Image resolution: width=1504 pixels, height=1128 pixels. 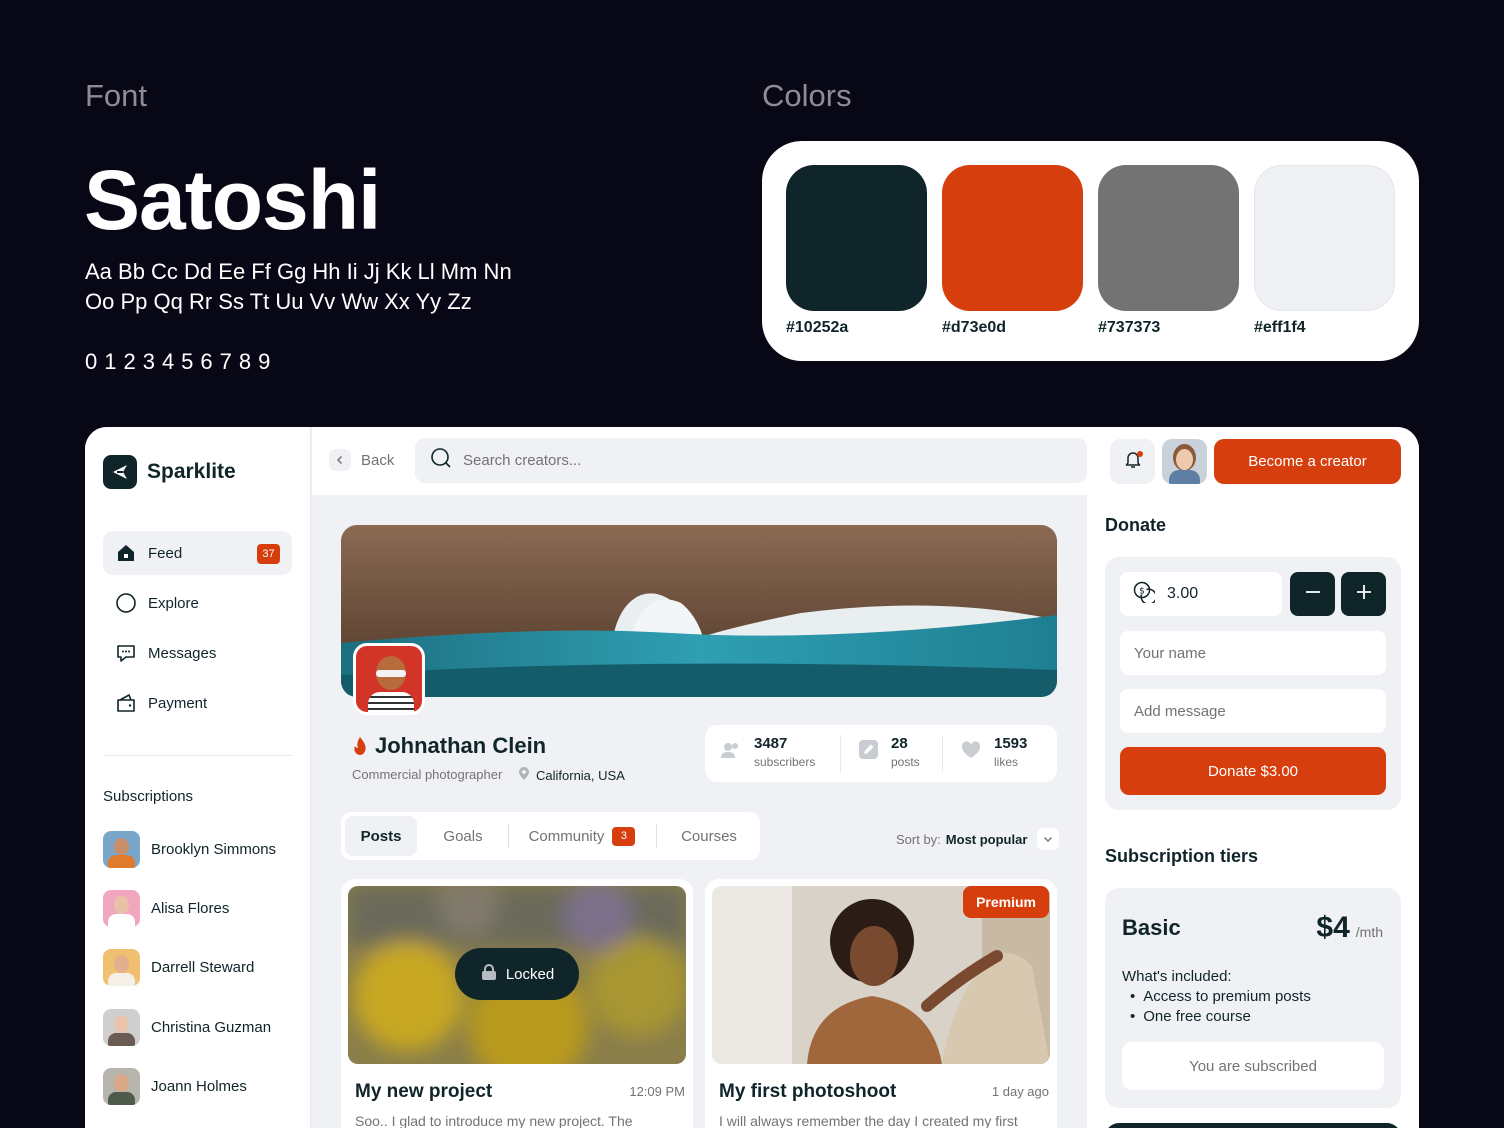 I want to click on stat-likes: 1593 likes, so click(x=994, y=752).